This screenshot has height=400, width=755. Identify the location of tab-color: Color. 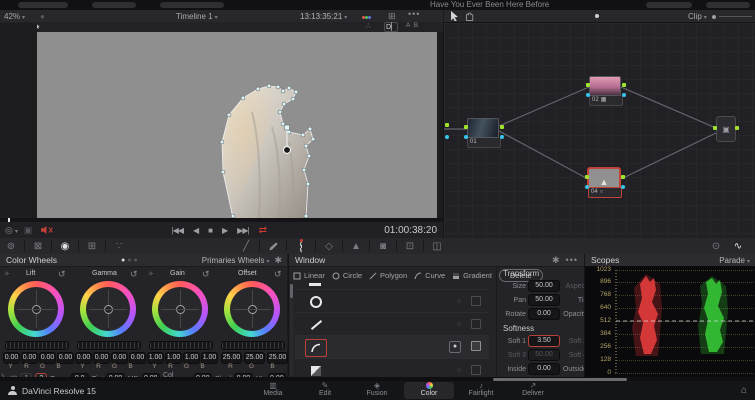
(429, 390).